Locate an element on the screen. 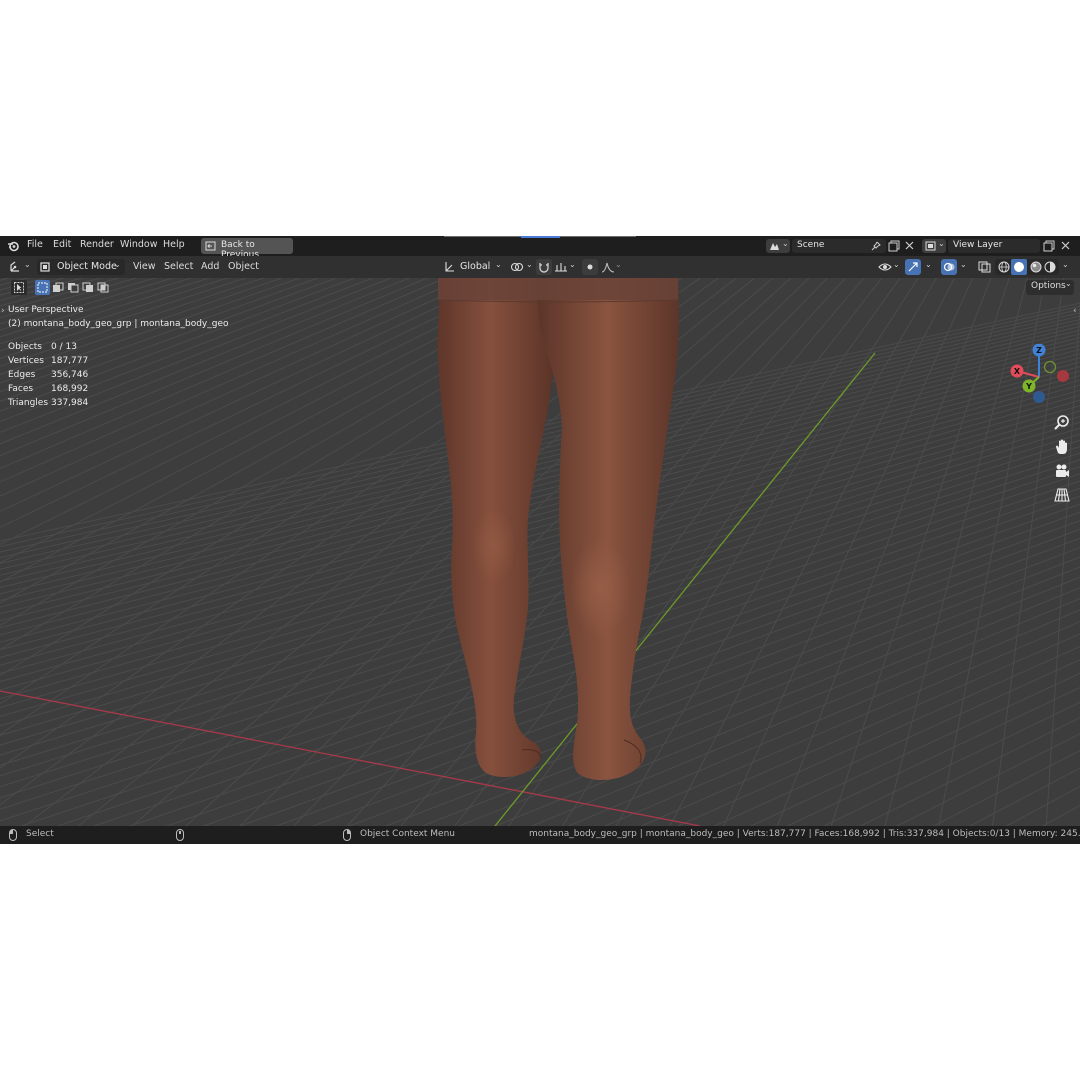  transform-orientation-dropdown: Global ⌄ is located at coordinates (472, 267).